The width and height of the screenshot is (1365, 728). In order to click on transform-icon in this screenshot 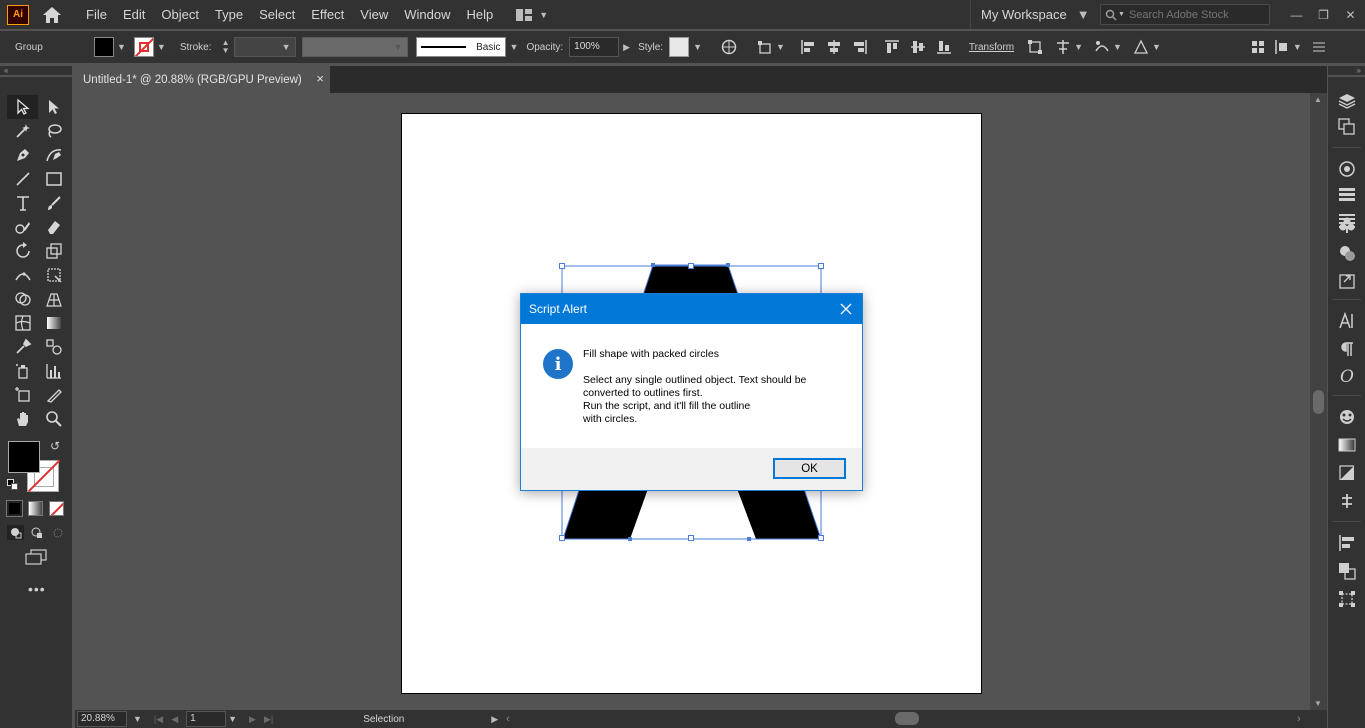, I will do `click(1035, 47)`.